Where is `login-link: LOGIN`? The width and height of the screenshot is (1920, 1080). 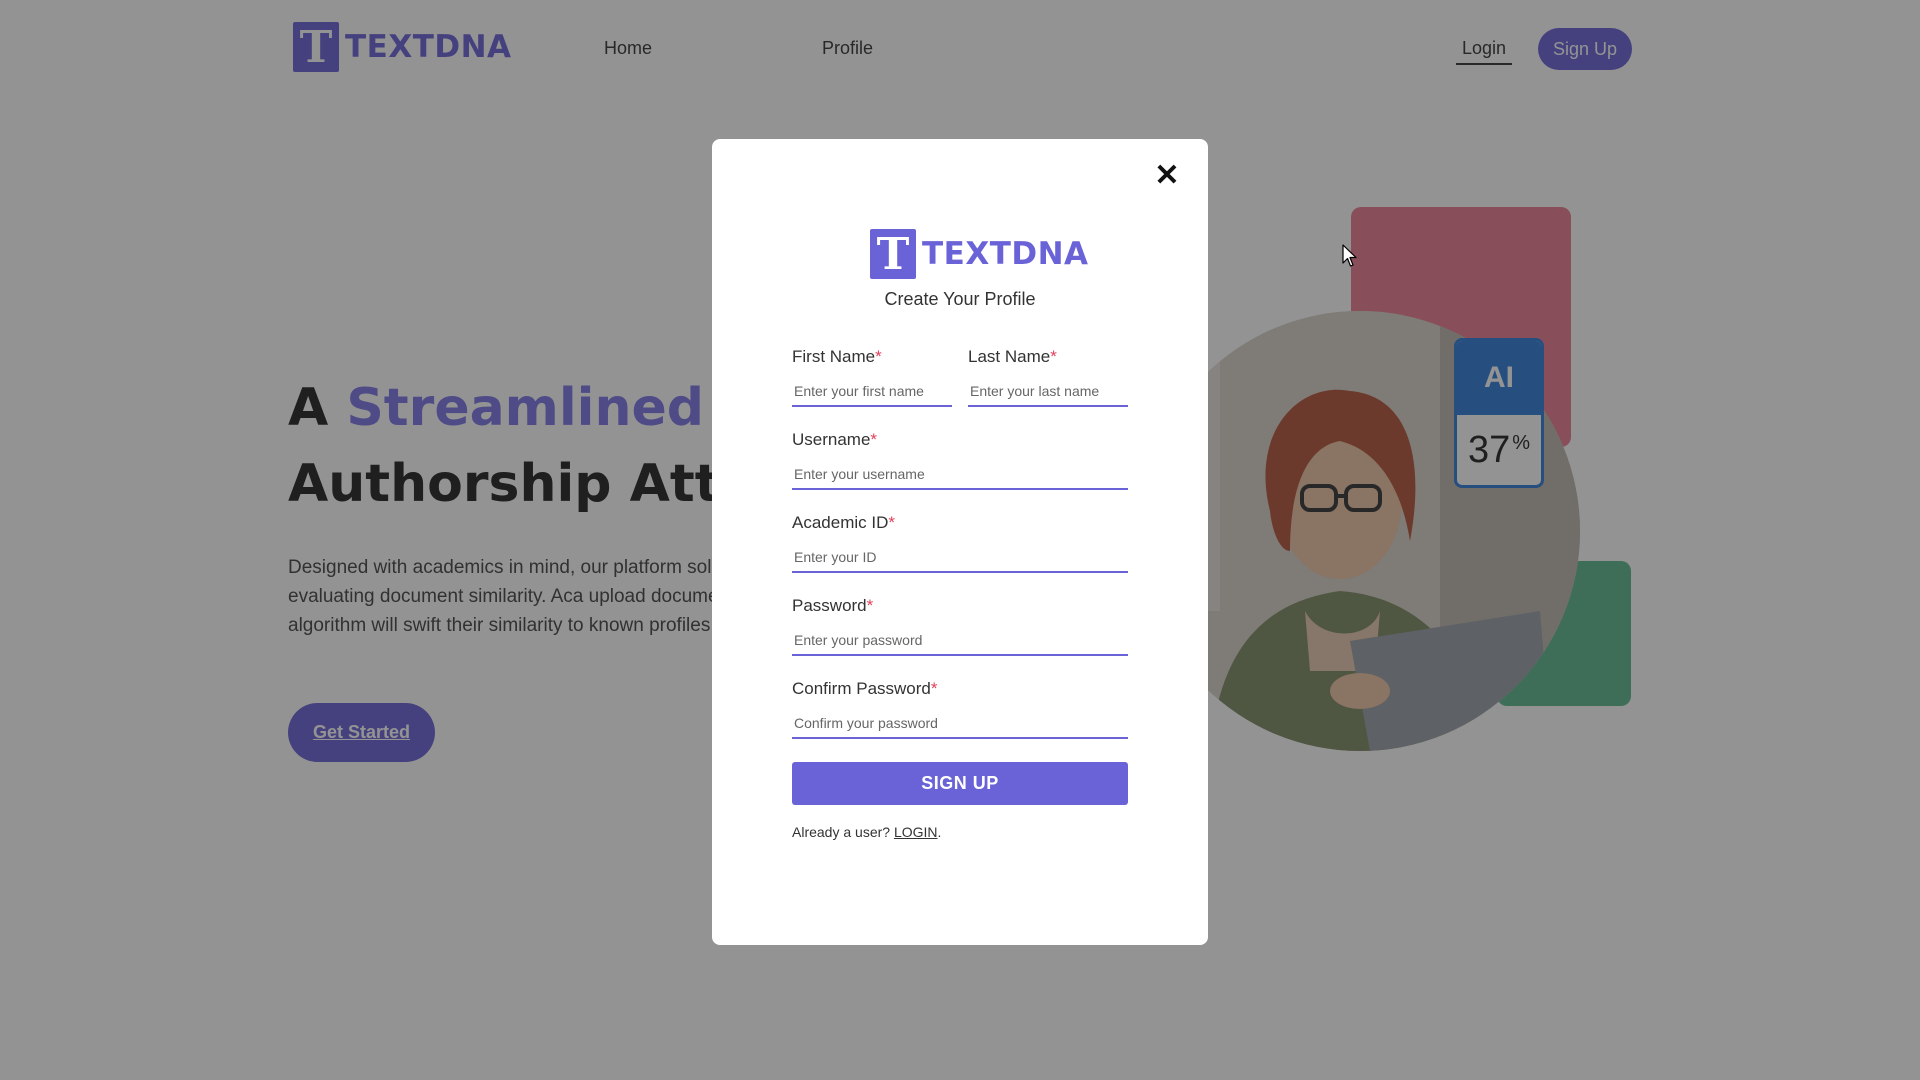
login-link: LOGIN is located at coordinates (916, 832).